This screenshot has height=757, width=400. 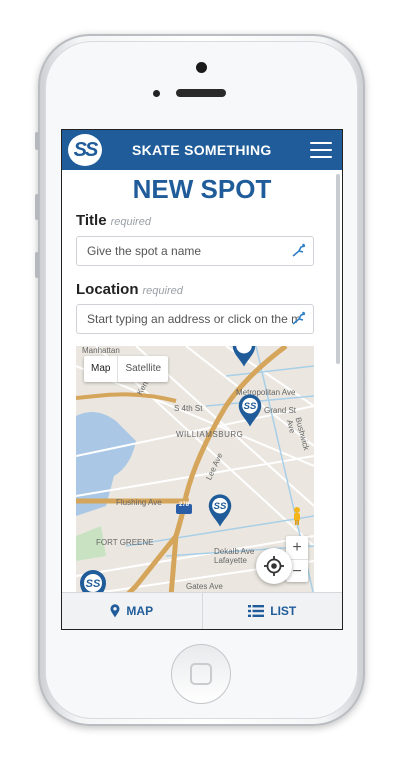 I want to click on title-required-hint: required, so click(x=130, y=222).